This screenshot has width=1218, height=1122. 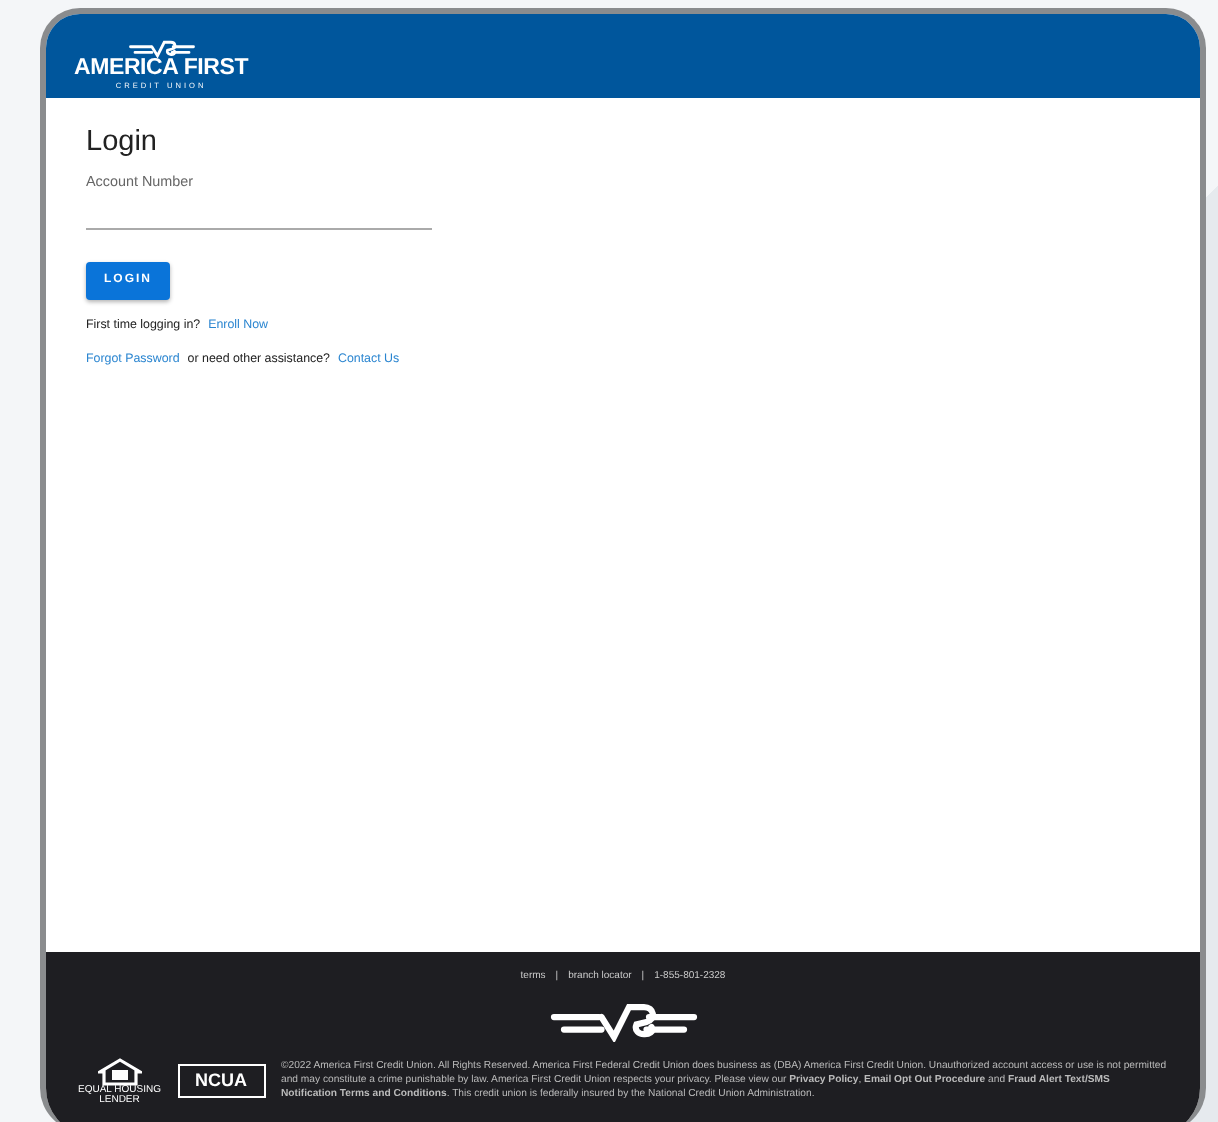 I want to click on page-title: Login, so click(x=122, y=143).